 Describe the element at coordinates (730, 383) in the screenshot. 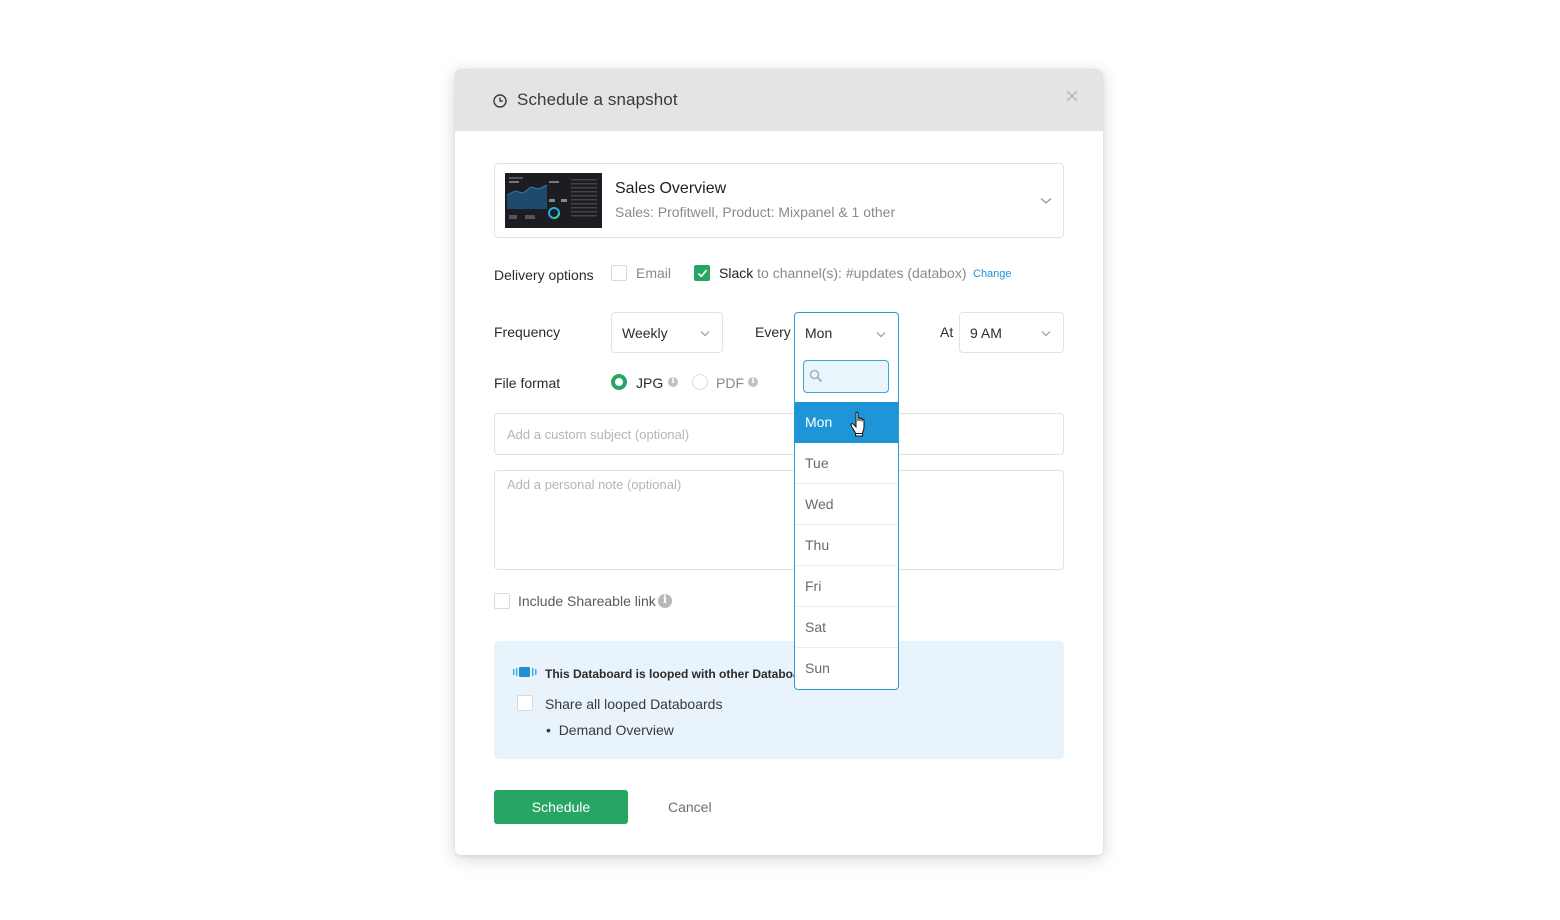

I see `pdf-label: PDF` at that location.